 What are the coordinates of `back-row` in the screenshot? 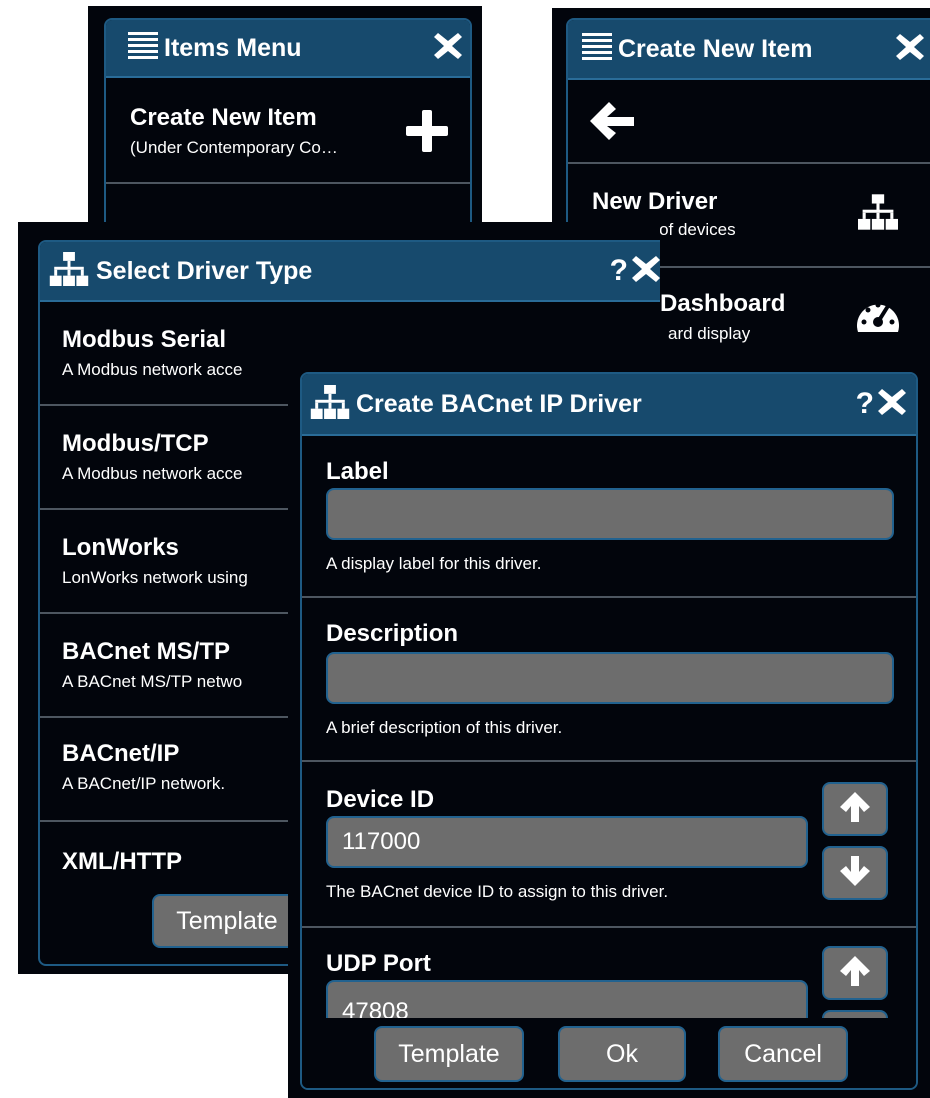 It's located at (749, 122).